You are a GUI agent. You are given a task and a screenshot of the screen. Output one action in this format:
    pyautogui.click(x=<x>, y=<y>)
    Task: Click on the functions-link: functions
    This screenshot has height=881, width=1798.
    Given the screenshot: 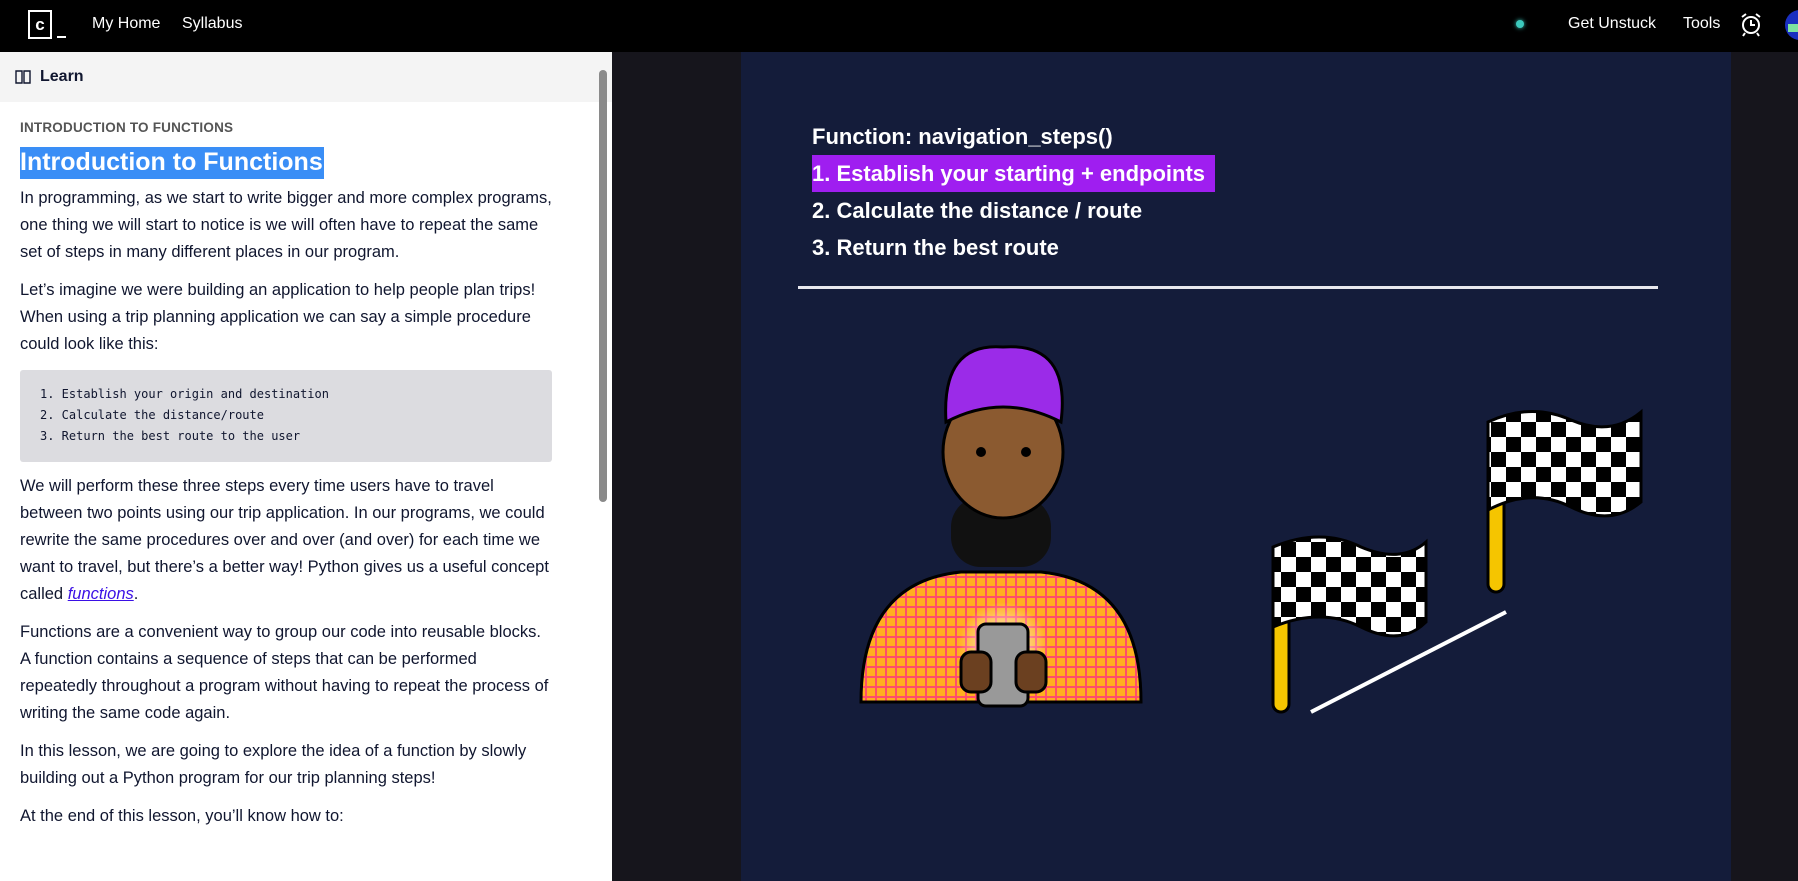 What is the action you would take?
    pyautogui.click(x=101, y=594)
    